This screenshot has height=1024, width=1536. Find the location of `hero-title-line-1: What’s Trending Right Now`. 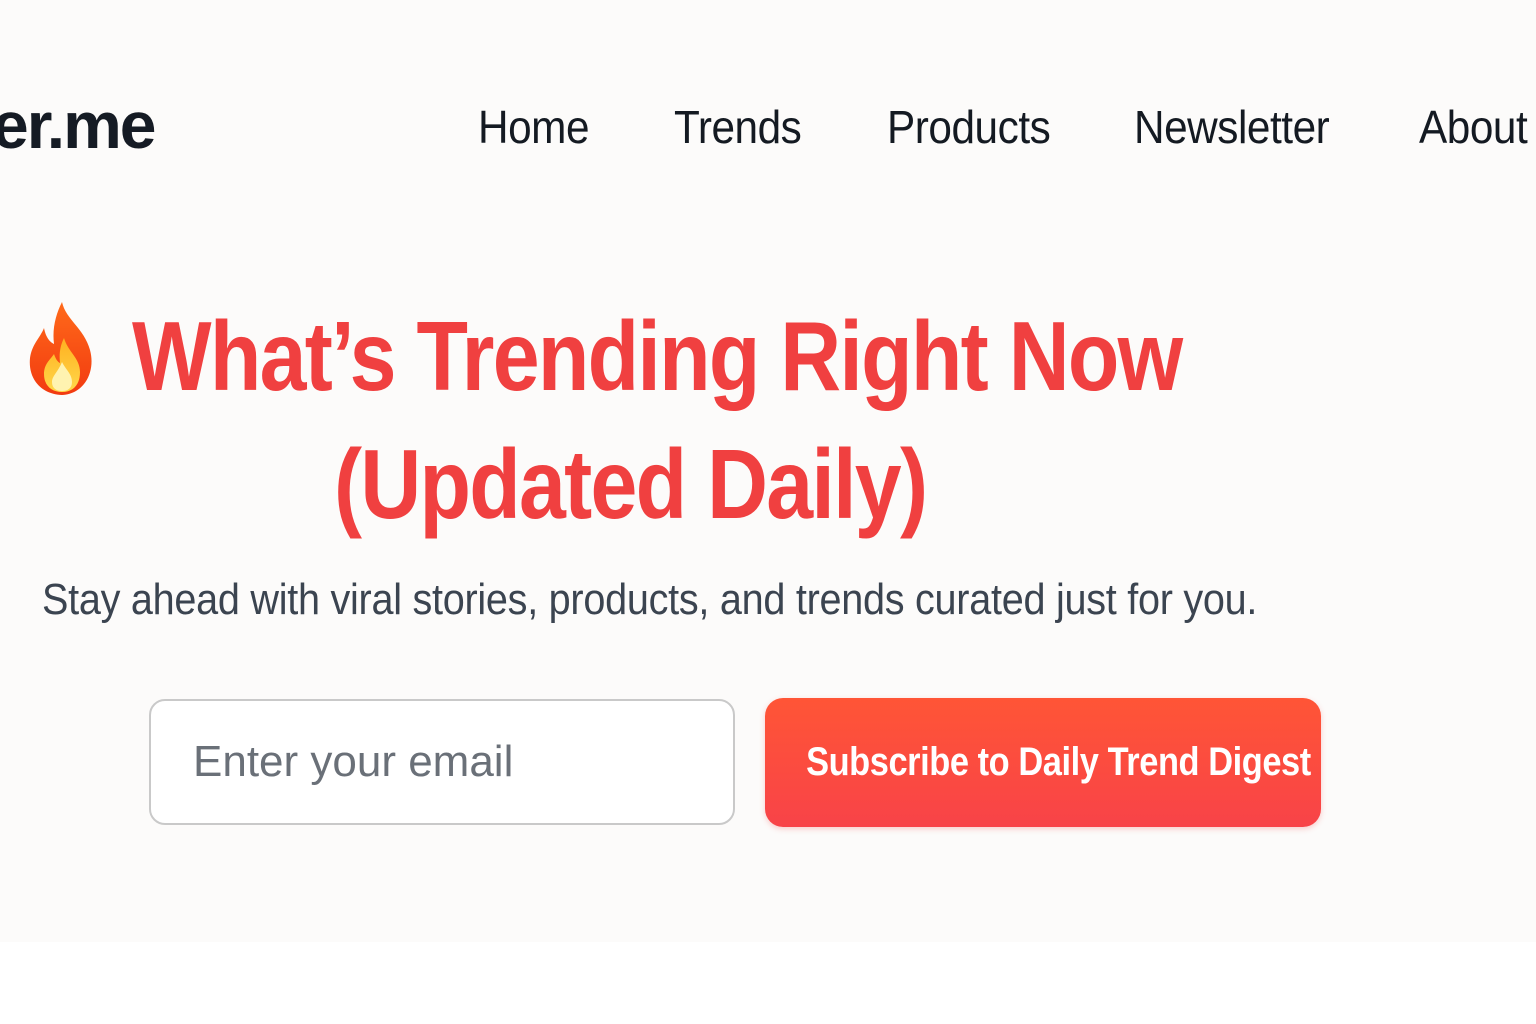

hero-title-line-1: What’s Trending Right Now is located at coordinates (657, 356).